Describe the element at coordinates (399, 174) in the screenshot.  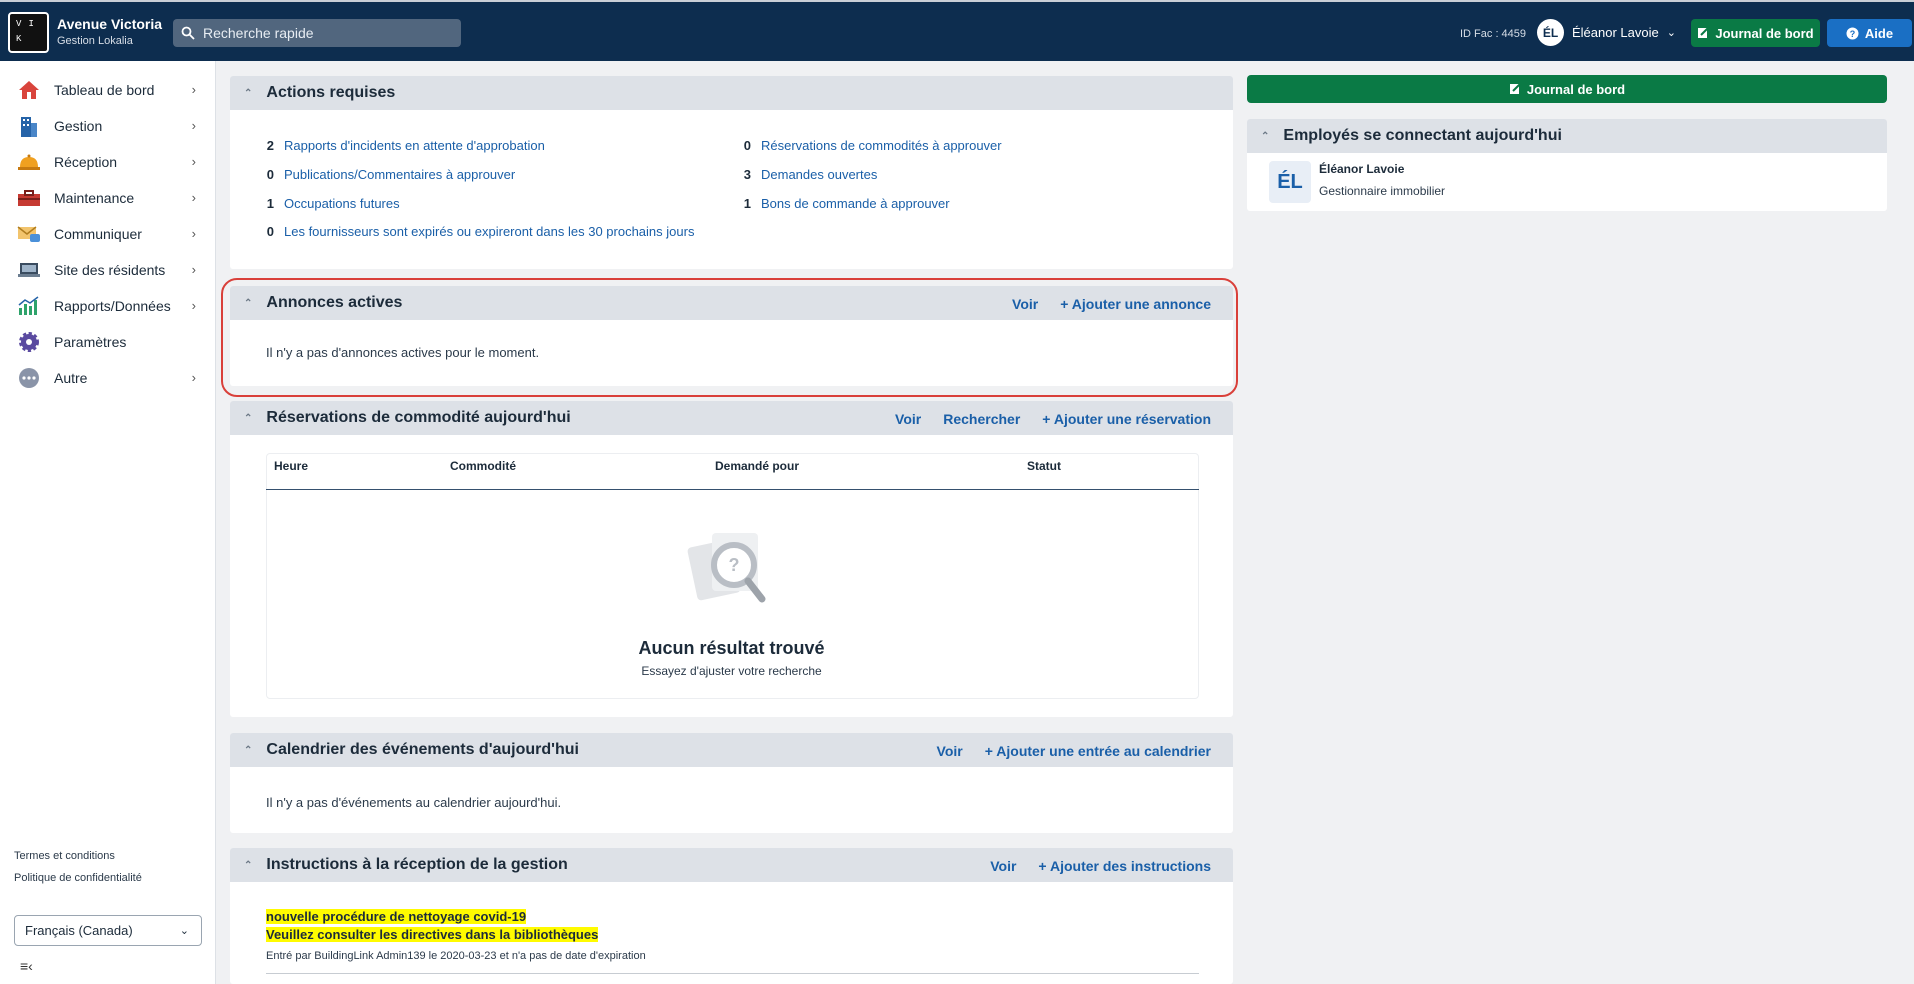
I see `action-link: Publications/Commentaires à approuver` at that location.